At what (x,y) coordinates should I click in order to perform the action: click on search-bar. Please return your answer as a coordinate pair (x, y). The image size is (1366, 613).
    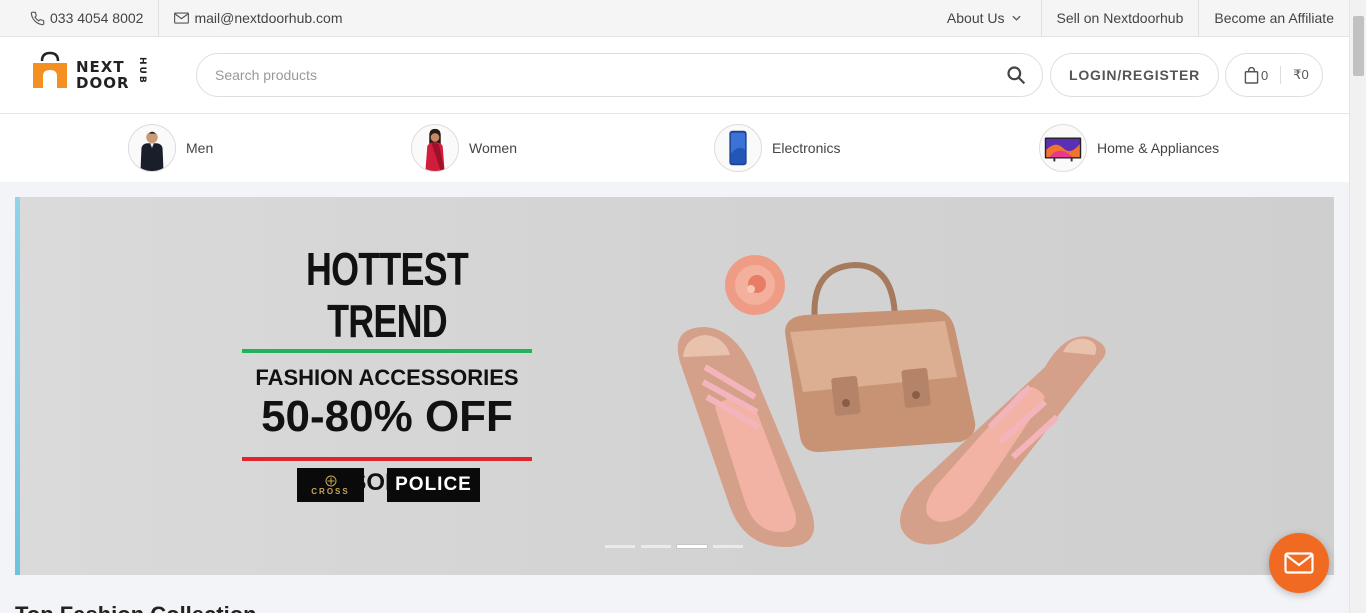
    Looking at the image, I should click on (619, 75).